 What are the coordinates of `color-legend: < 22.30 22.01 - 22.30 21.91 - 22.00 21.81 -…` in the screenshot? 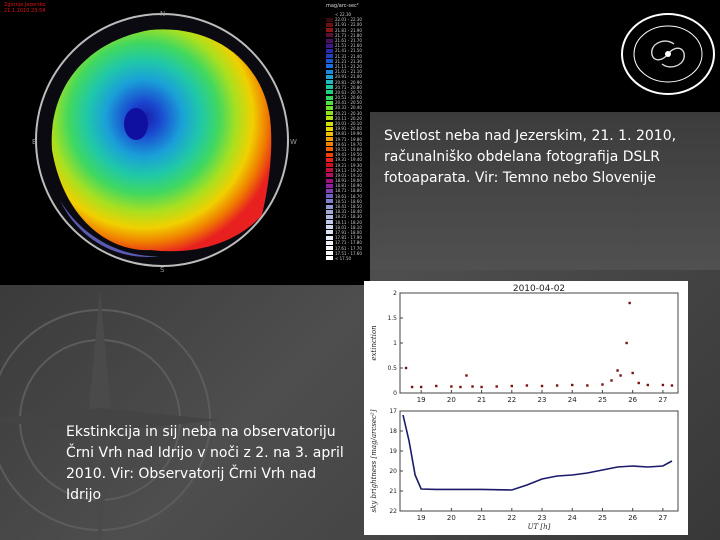 It's located at (347, 148).